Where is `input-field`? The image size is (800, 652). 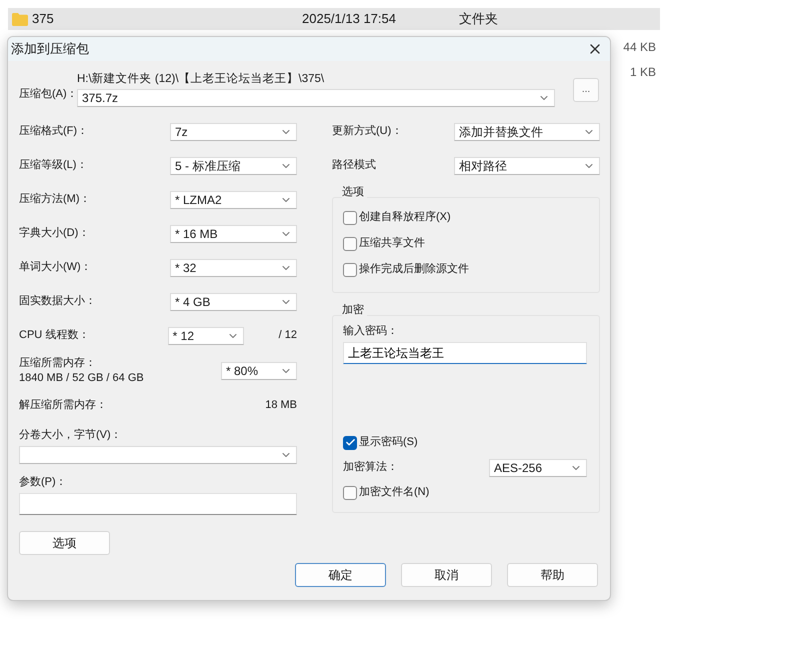
input-field is located at coordinates (158, 504).